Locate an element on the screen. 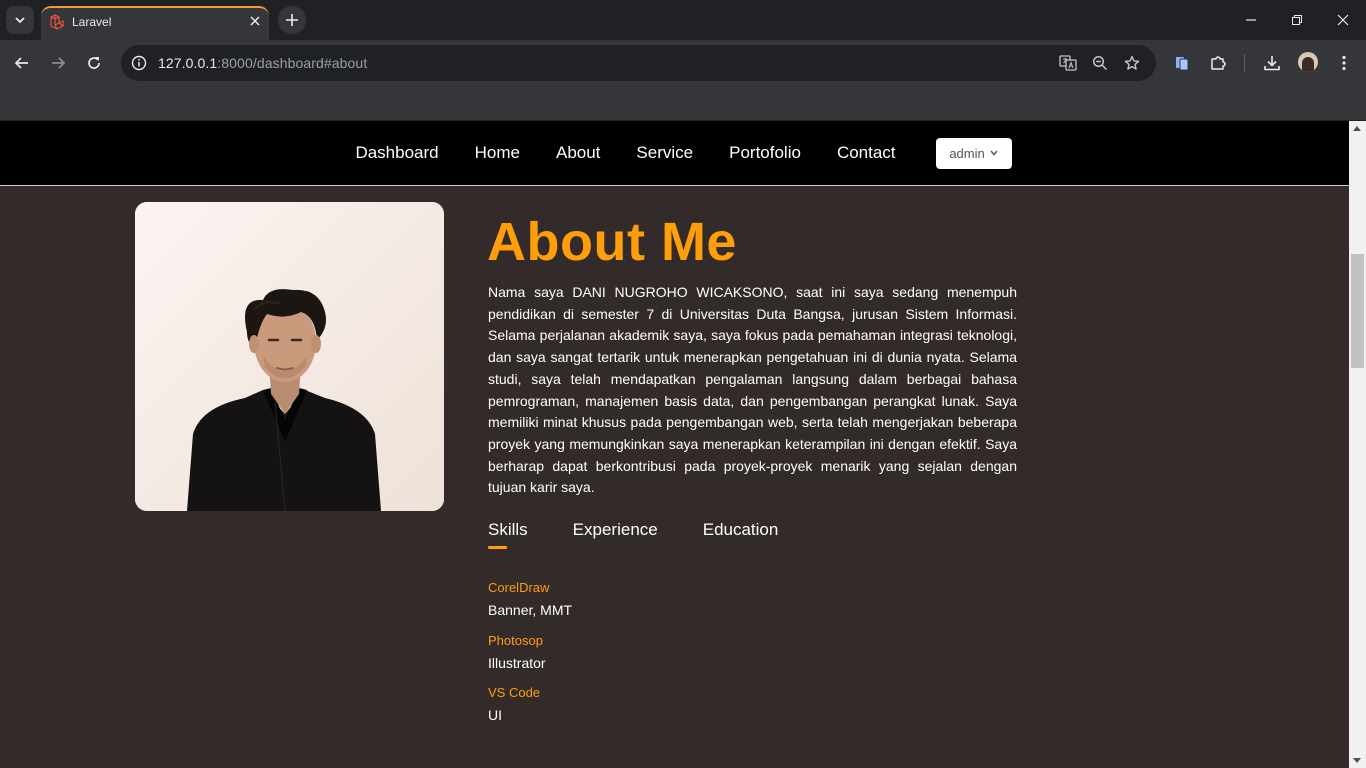 This screenshot has width=1366, height=768. restore-icon is located at coordinates (1297, 20).